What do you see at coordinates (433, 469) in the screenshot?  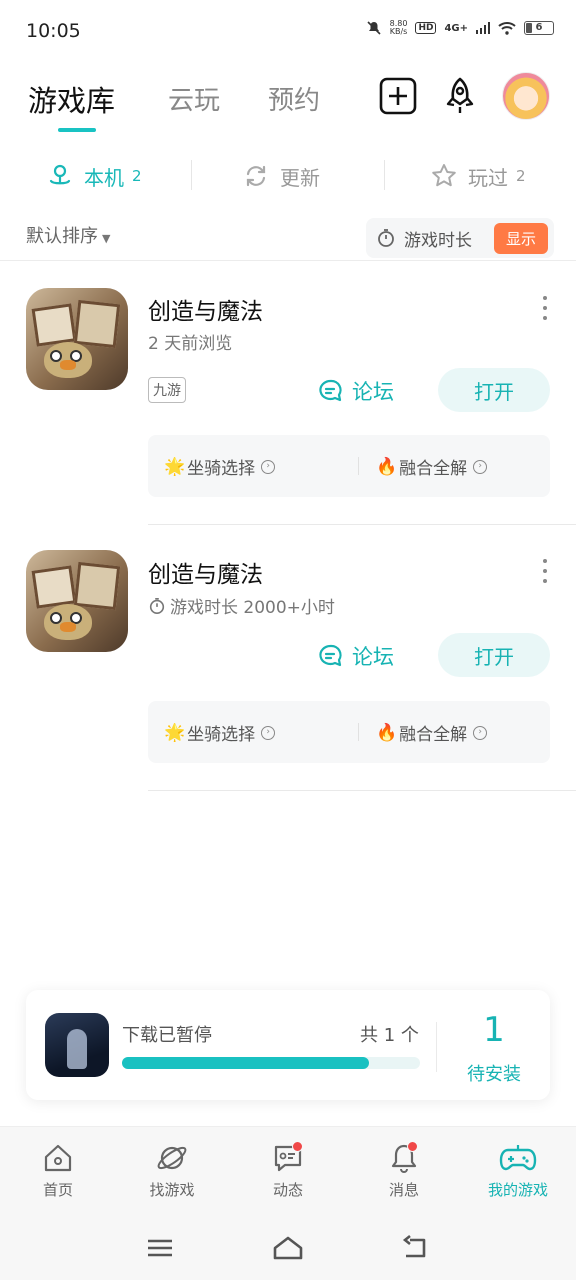 I see `link-label: 融合全解` at bounding box center [433, 469].